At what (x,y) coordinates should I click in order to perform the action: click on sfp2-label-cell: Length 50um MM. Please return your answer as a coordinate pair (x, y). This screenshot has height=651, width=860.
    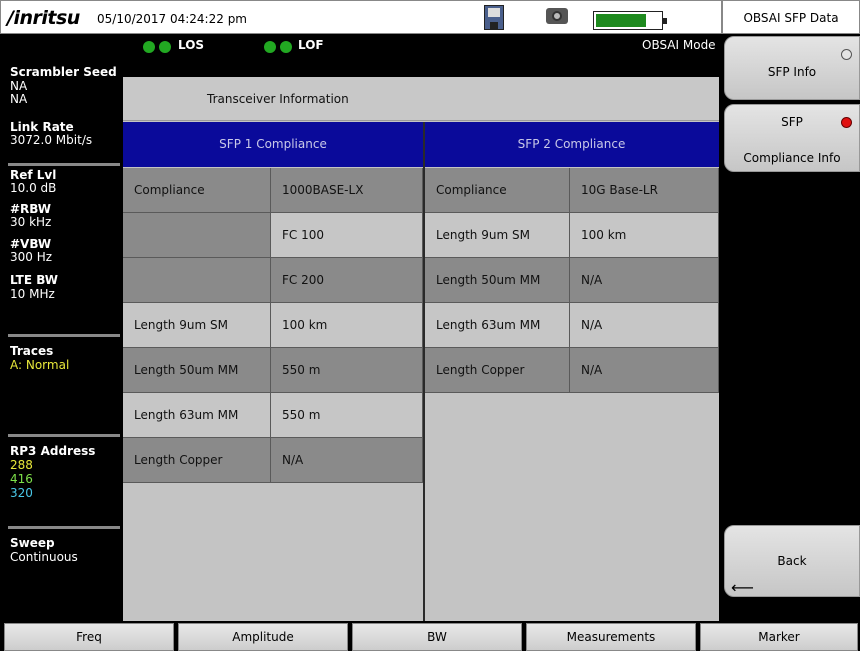
    Looking at the image, I should click on (497, 280).